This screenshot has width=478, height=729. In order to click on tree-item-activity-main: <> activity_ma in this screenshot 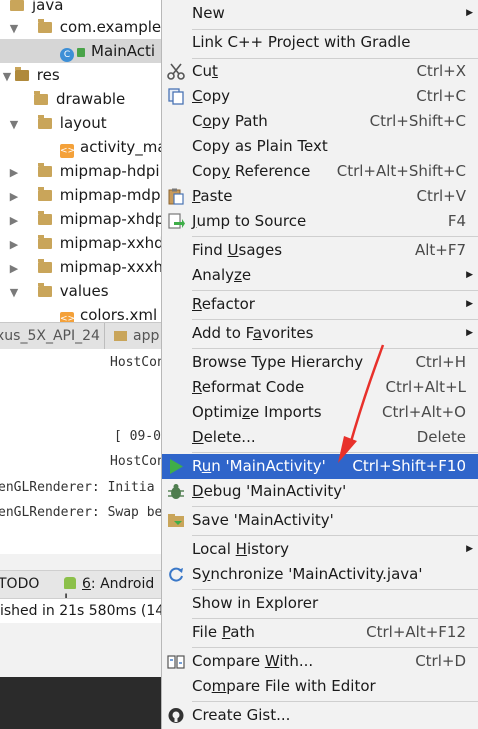, I will do `click(111, 147)`.